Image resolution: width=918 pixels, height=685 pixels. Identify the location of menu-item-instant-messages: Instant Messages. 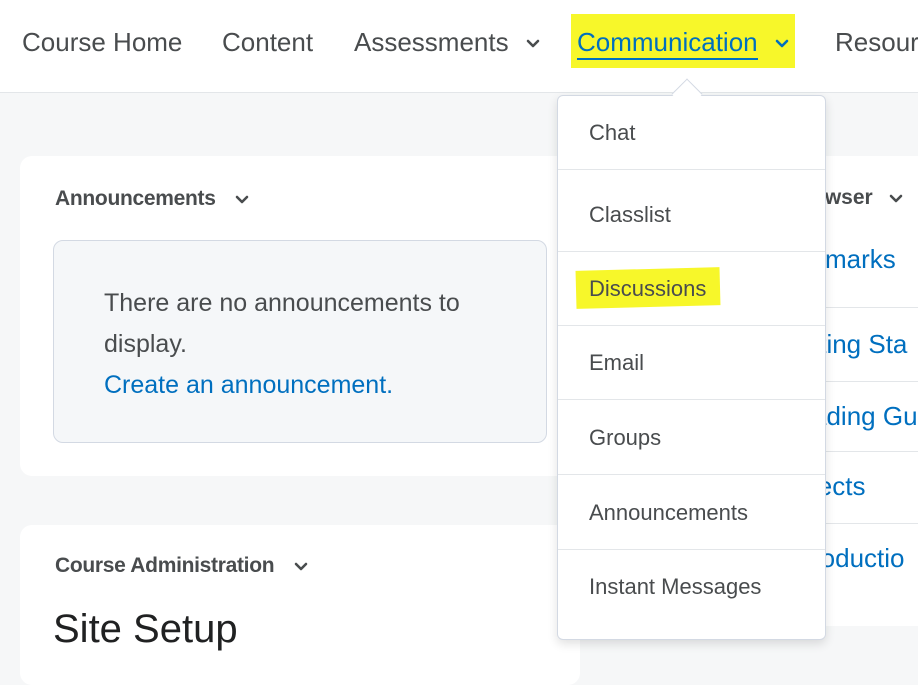
(691, 587).